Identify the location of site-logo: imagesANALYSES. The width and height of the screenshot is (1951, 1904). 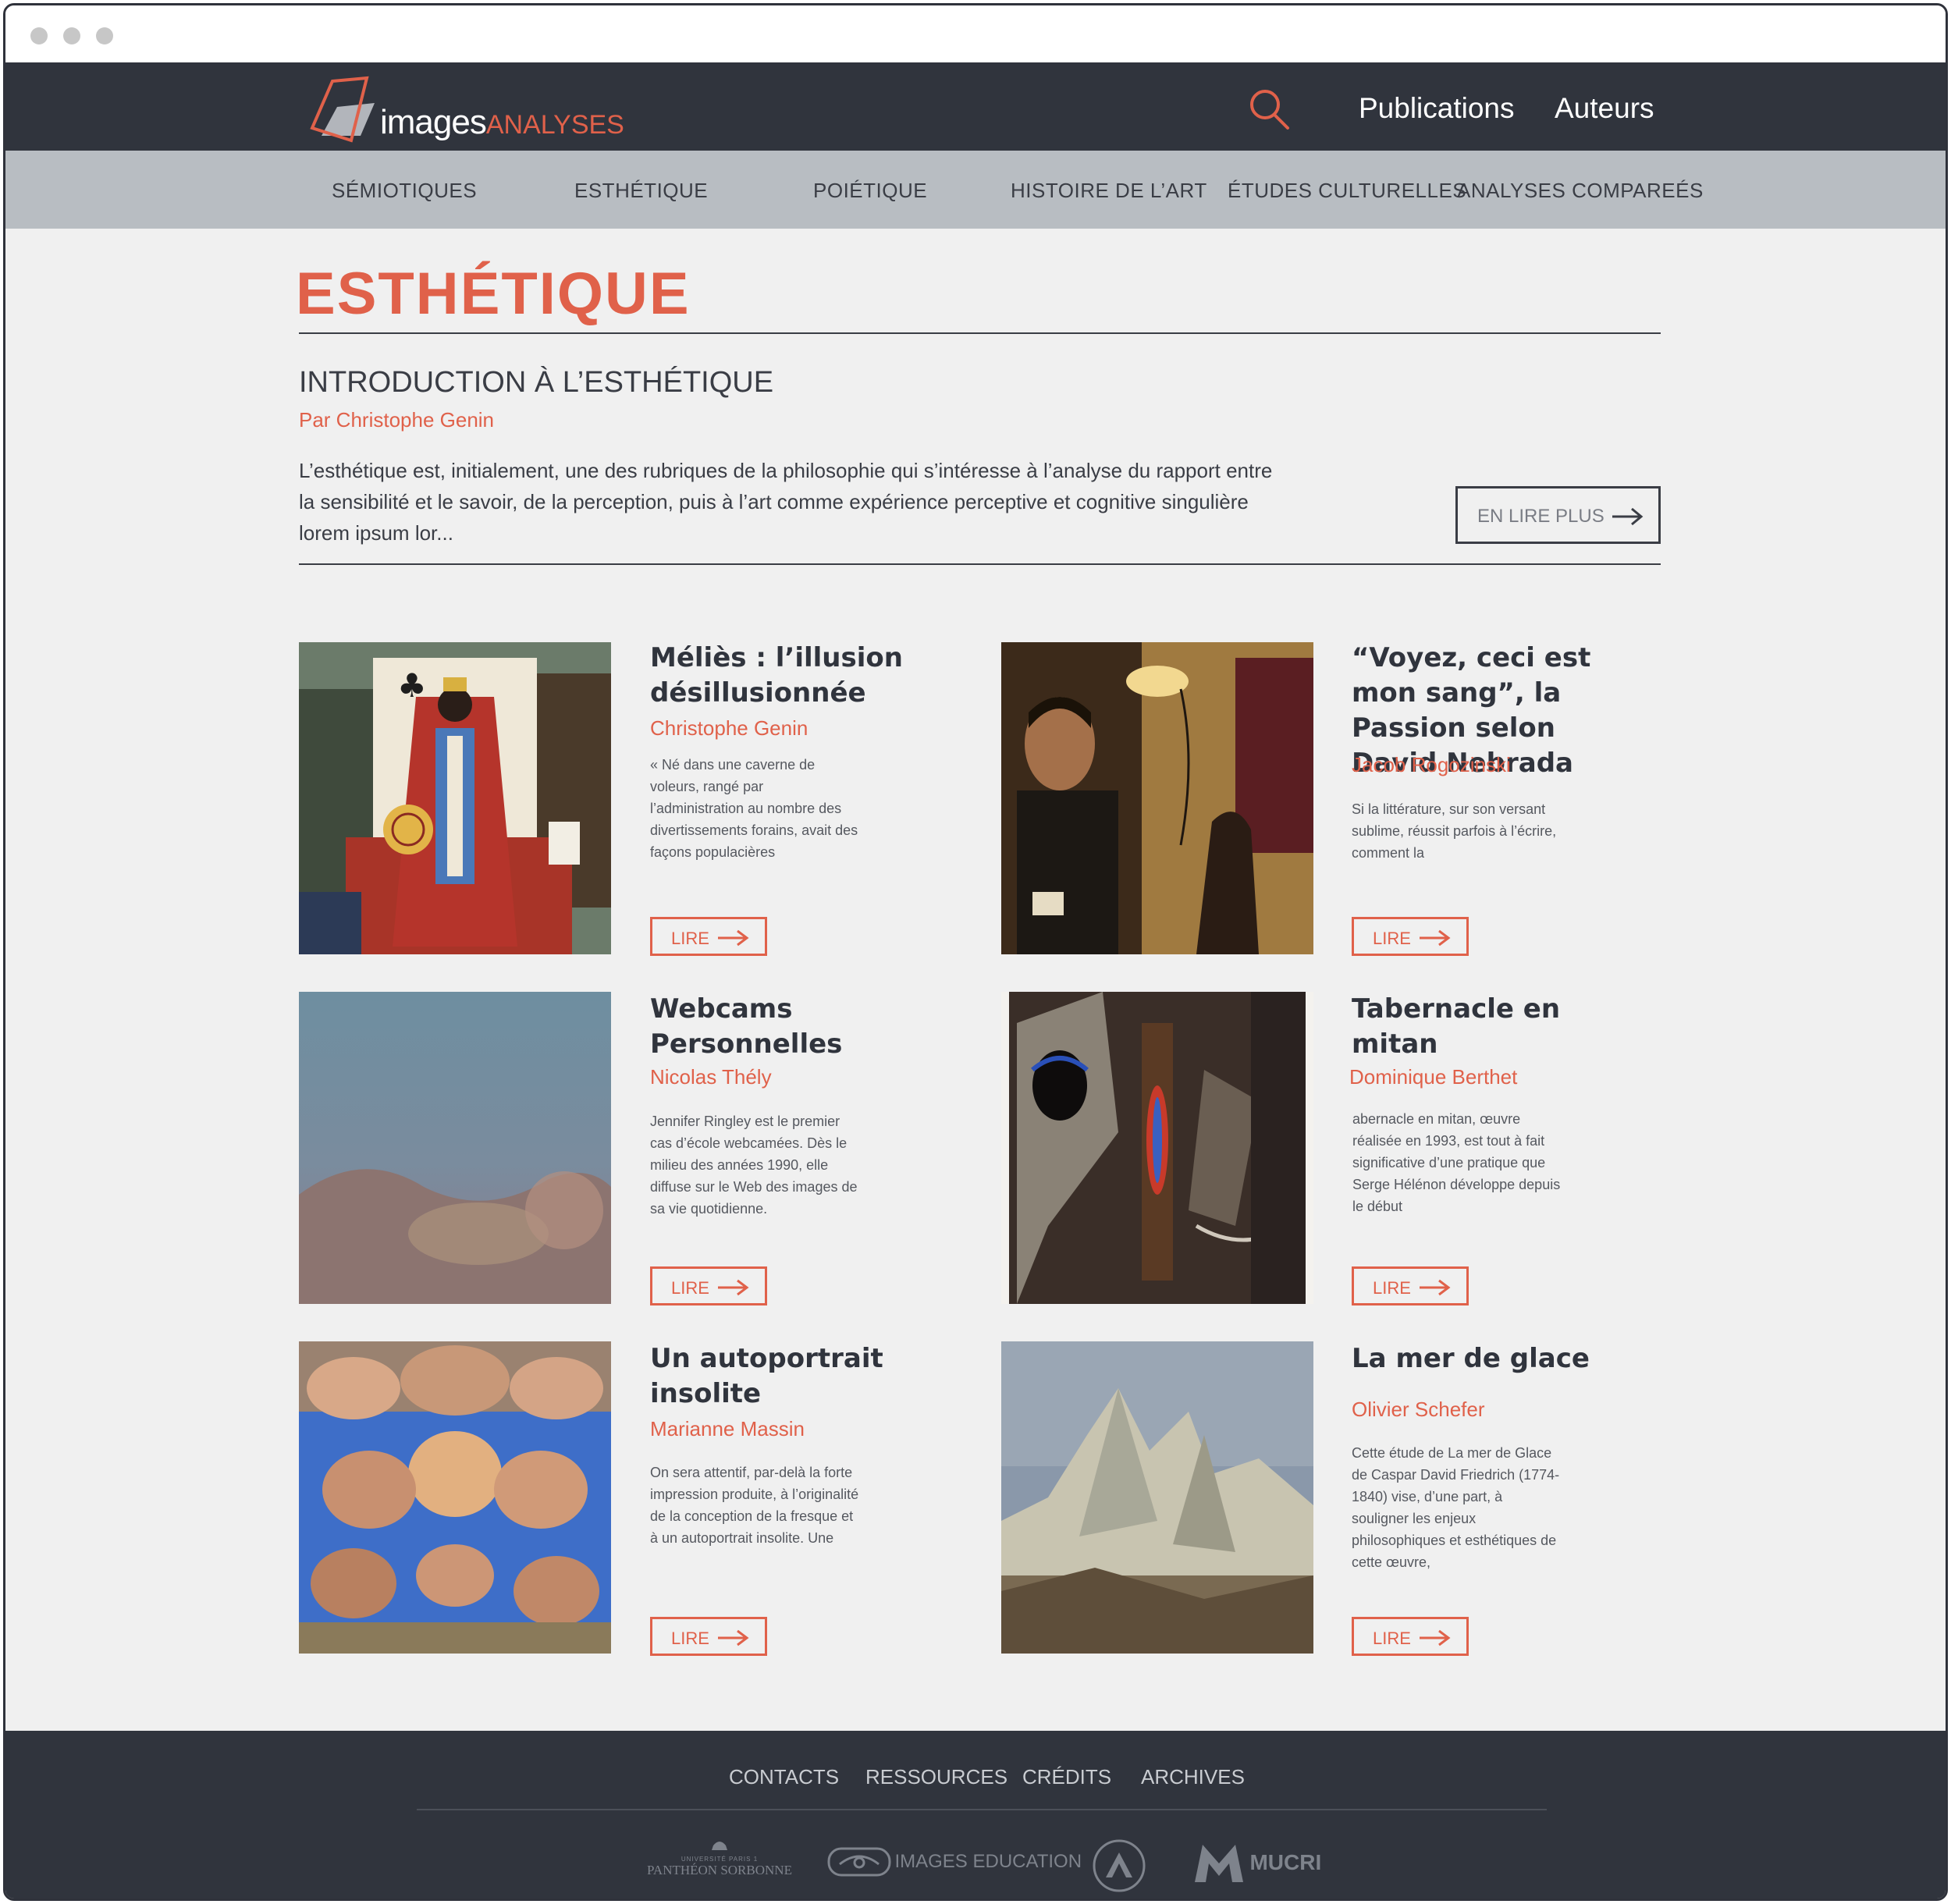
(465, 111).